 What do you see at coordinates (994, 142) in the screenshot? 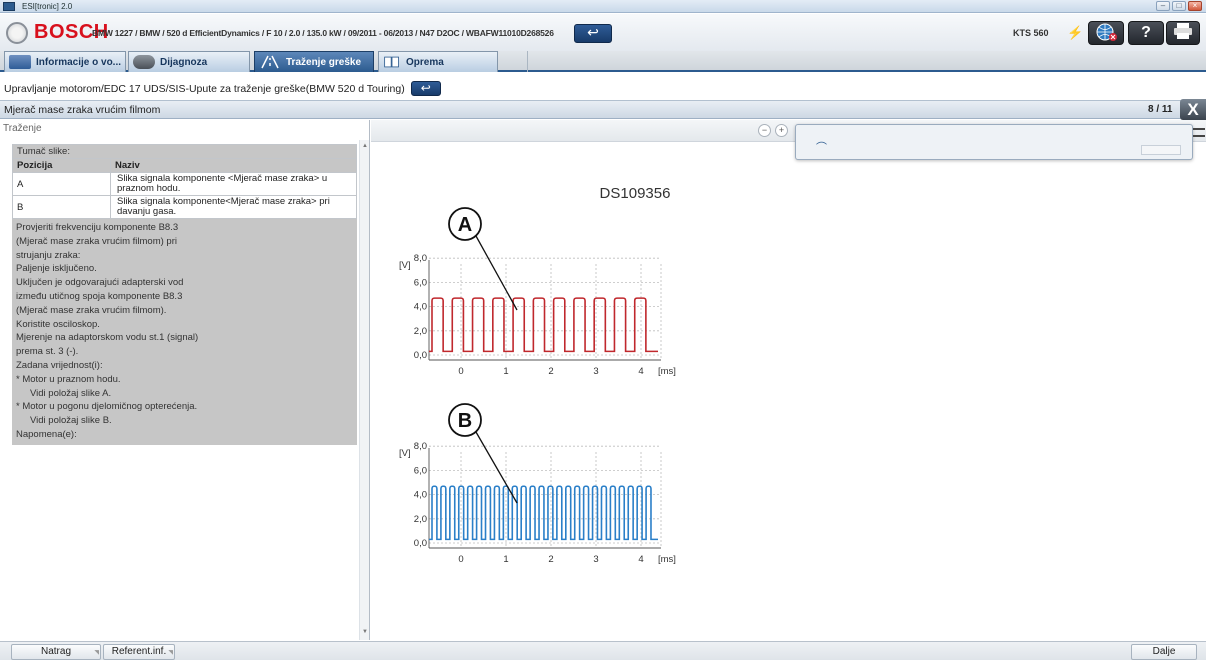
I see `gauge-popup: ⌒` at bounding box center [994, 142].